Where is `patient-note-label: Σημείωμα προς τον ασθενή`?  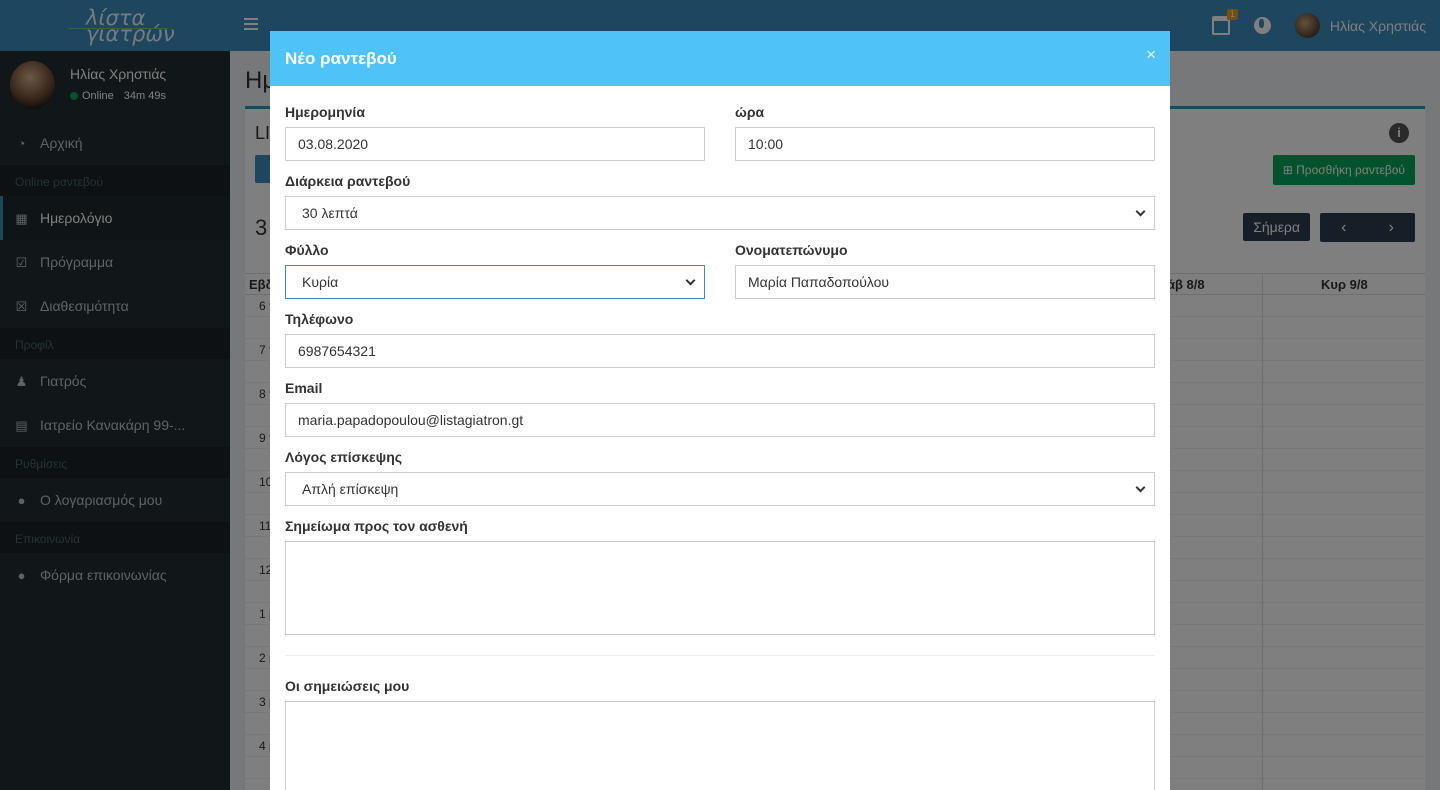 patient-note-label: Σημείωμα προς τον ασθενή is located at coordinates (376, 526).